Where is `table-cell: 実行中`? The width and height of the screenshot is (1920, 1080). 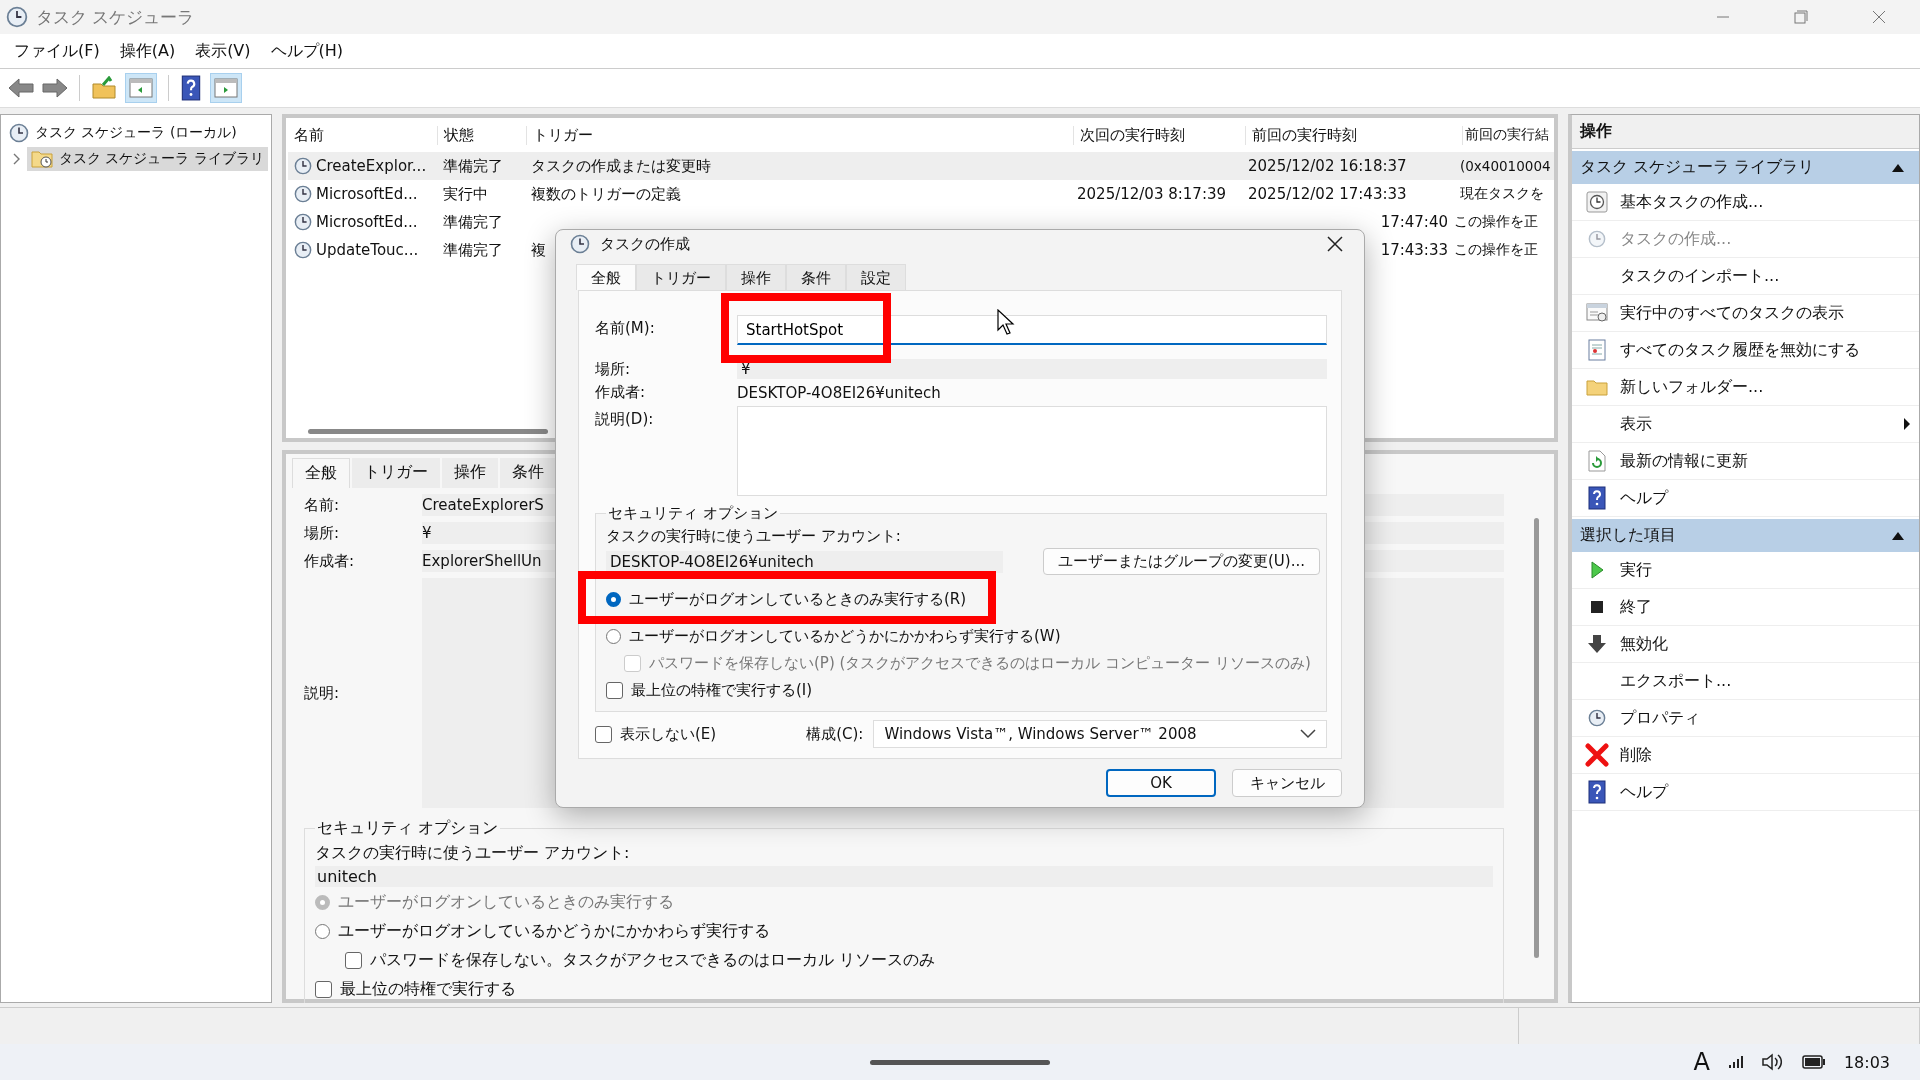
table-cell: 実行中 is located at coordinates (465, 194).